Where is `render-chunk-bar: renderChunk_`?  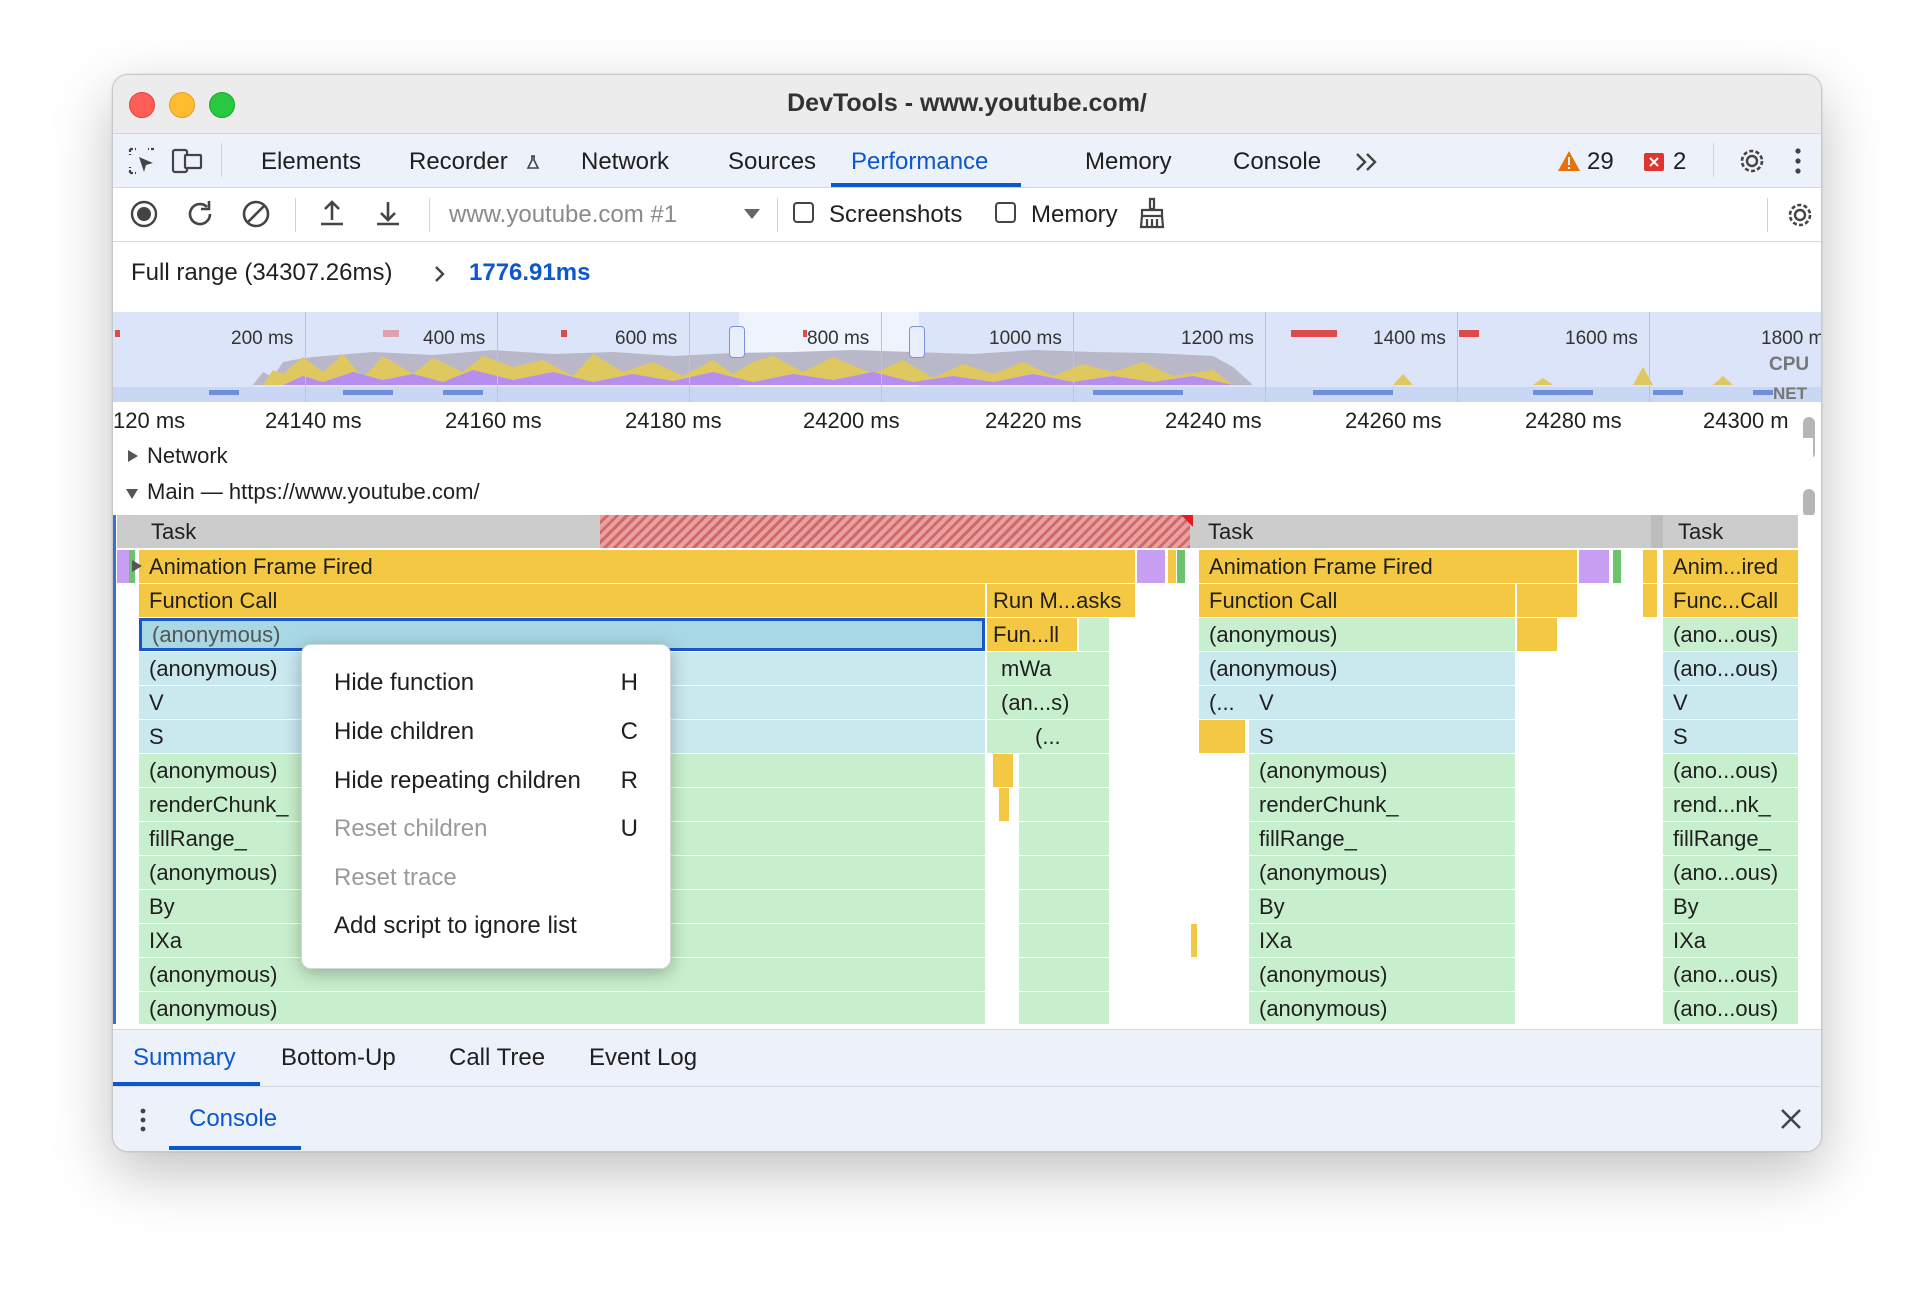
render-chunk-bar: renderChunk_ is located at coordinates (1382, 804).